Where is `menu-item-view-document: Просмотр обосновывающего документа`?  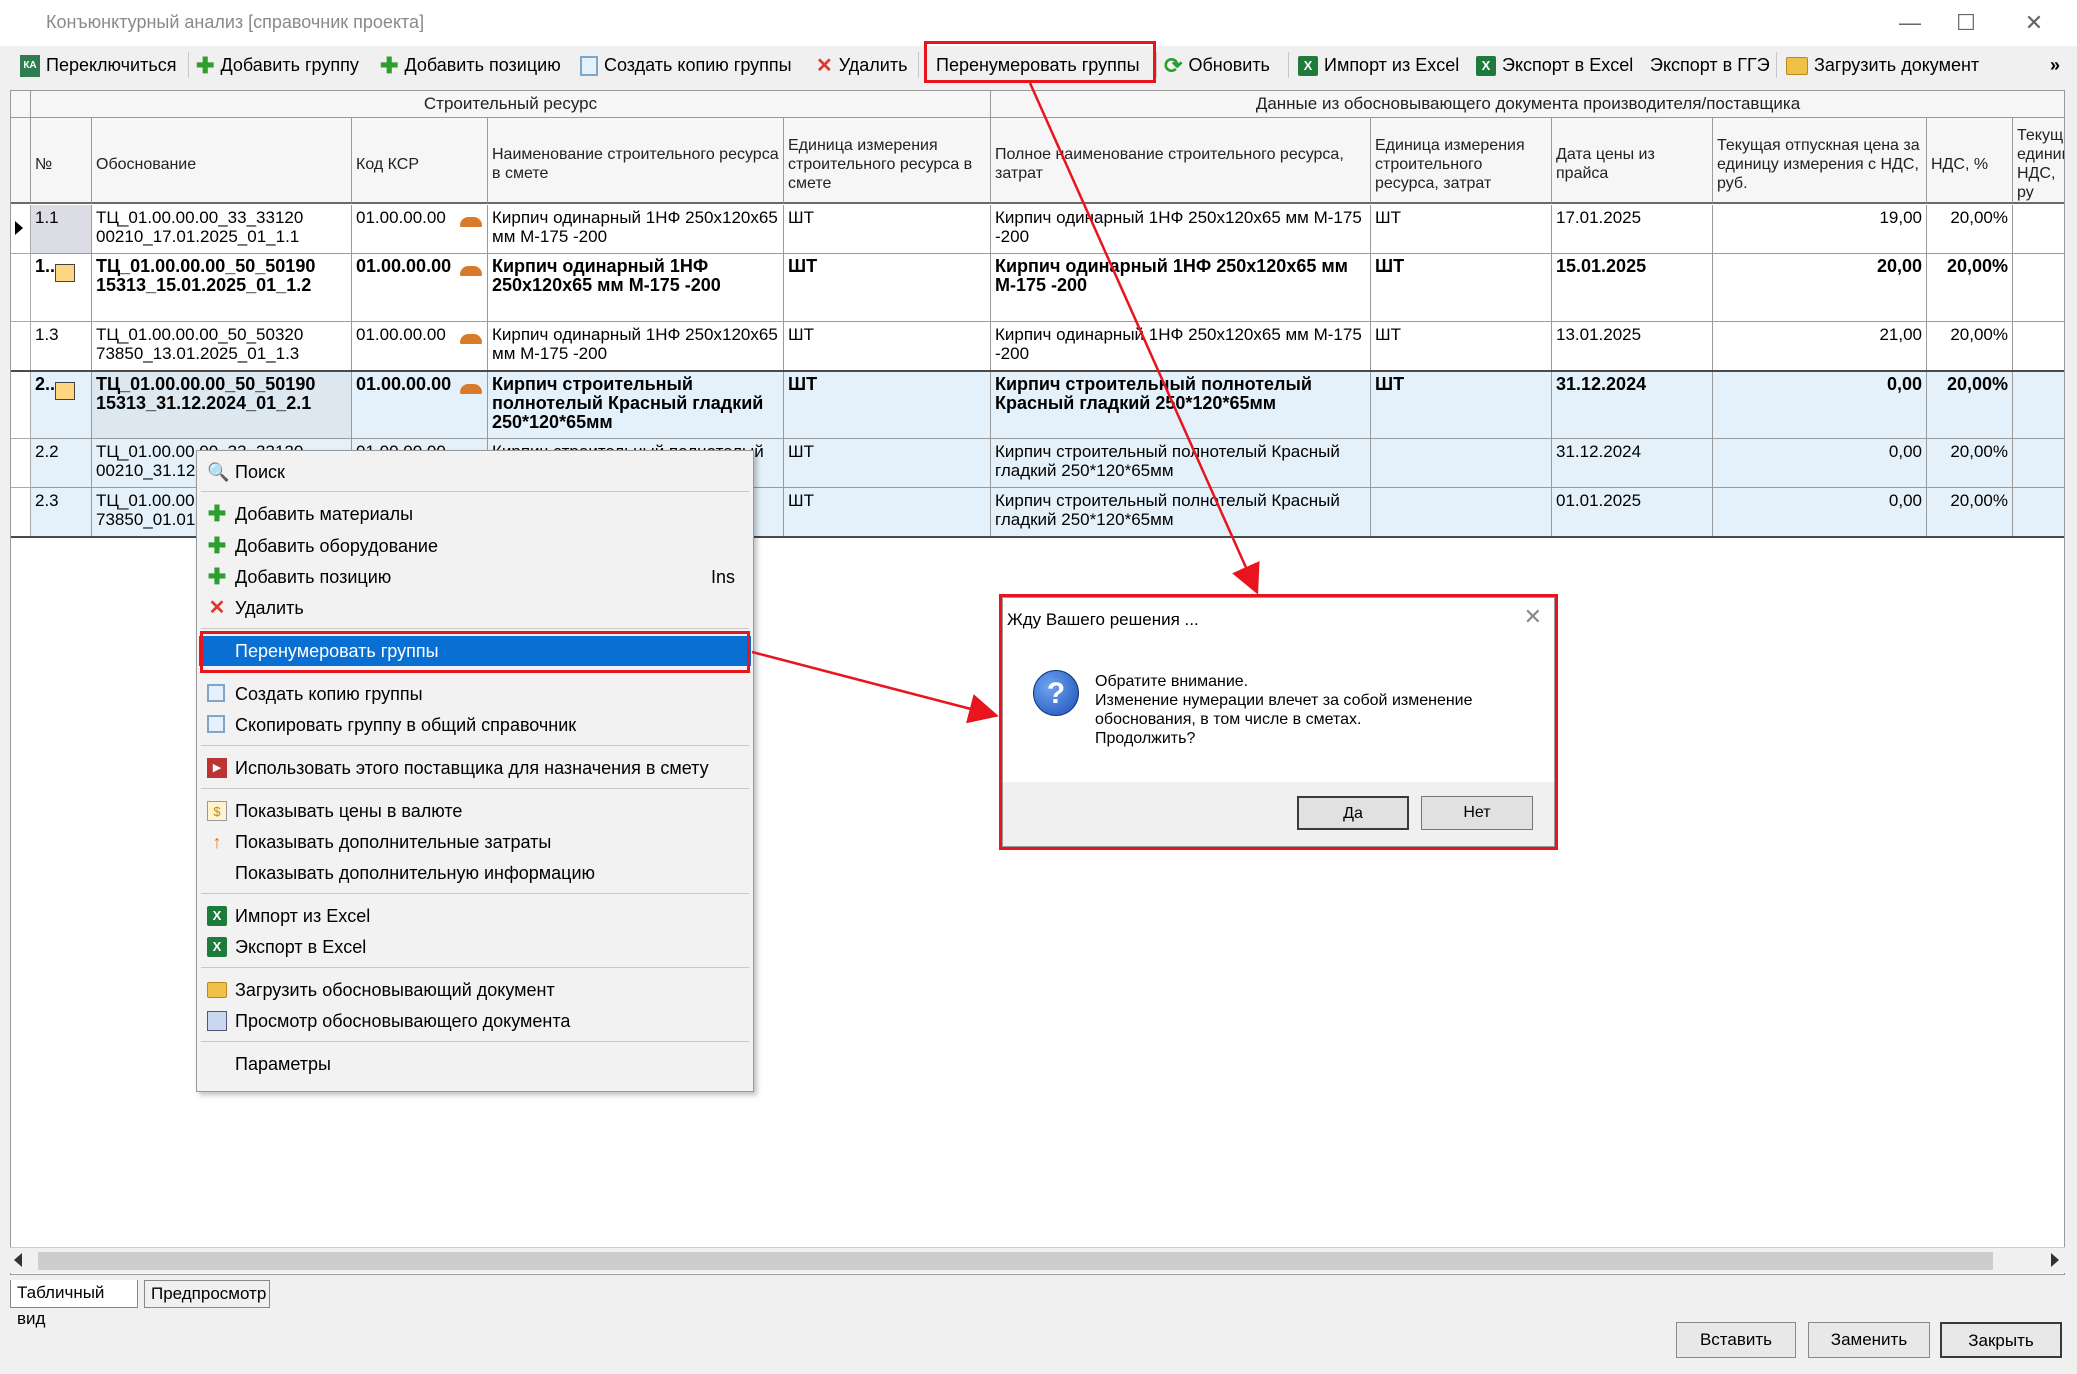 menu-item-view-document: Просмотр обосновывающего документа is located at coordinates (475, 1021).